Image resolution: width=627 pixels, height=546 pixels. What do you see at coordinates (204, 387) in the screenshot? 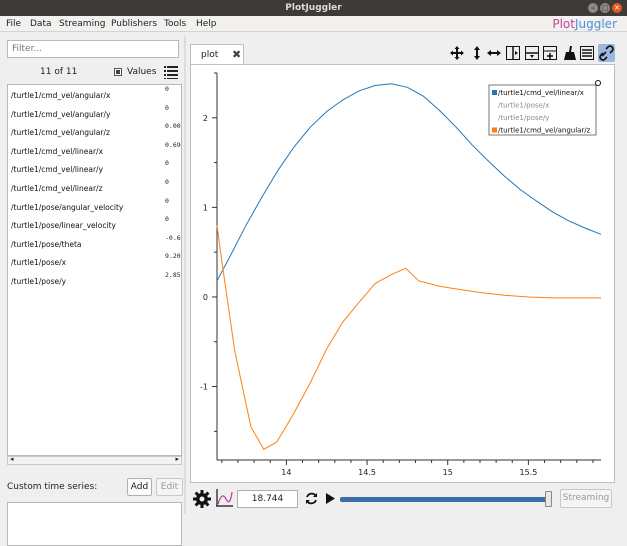
I see `y-tick-label: -1` at bounding box center [204, 387].